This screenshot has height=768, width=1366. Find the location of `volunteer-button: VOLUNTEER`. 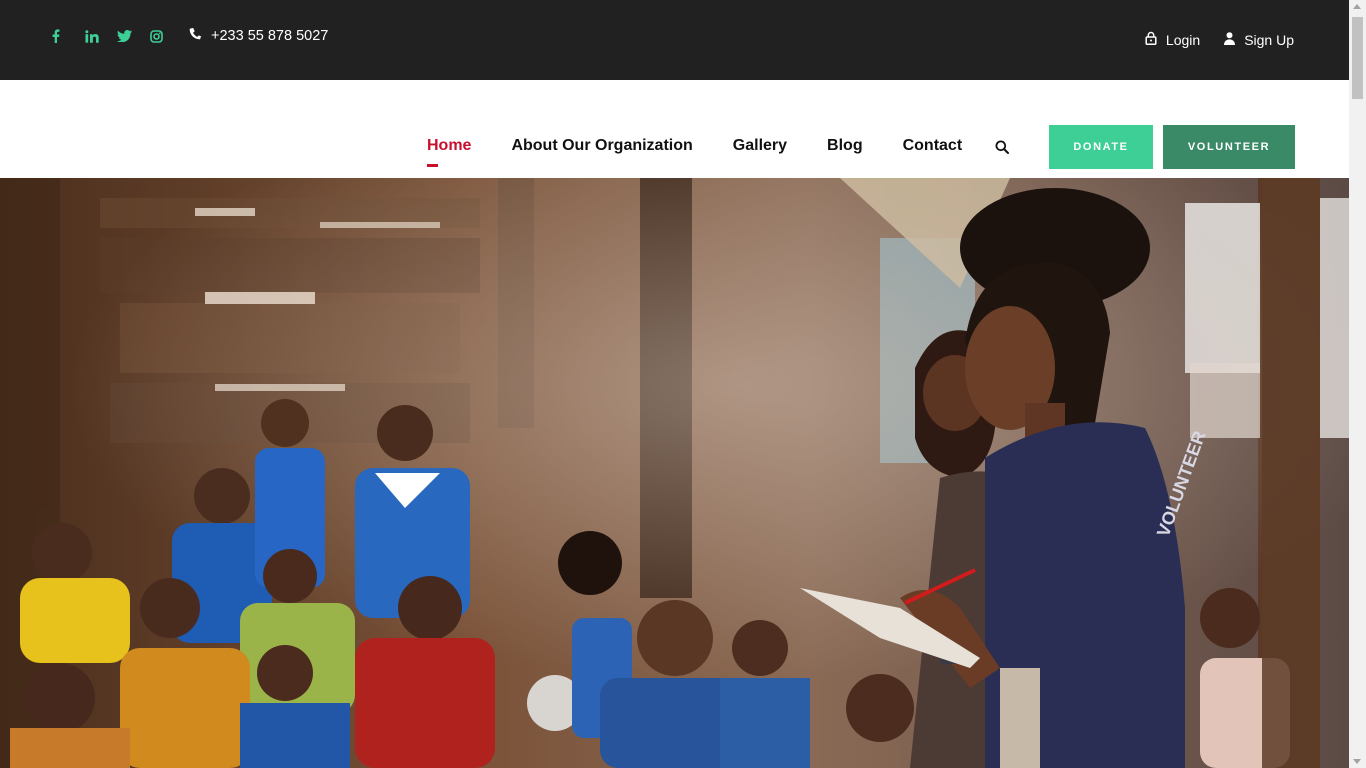

volunteer-button: VOLUNTEER is located at coordinates (1229, 147).